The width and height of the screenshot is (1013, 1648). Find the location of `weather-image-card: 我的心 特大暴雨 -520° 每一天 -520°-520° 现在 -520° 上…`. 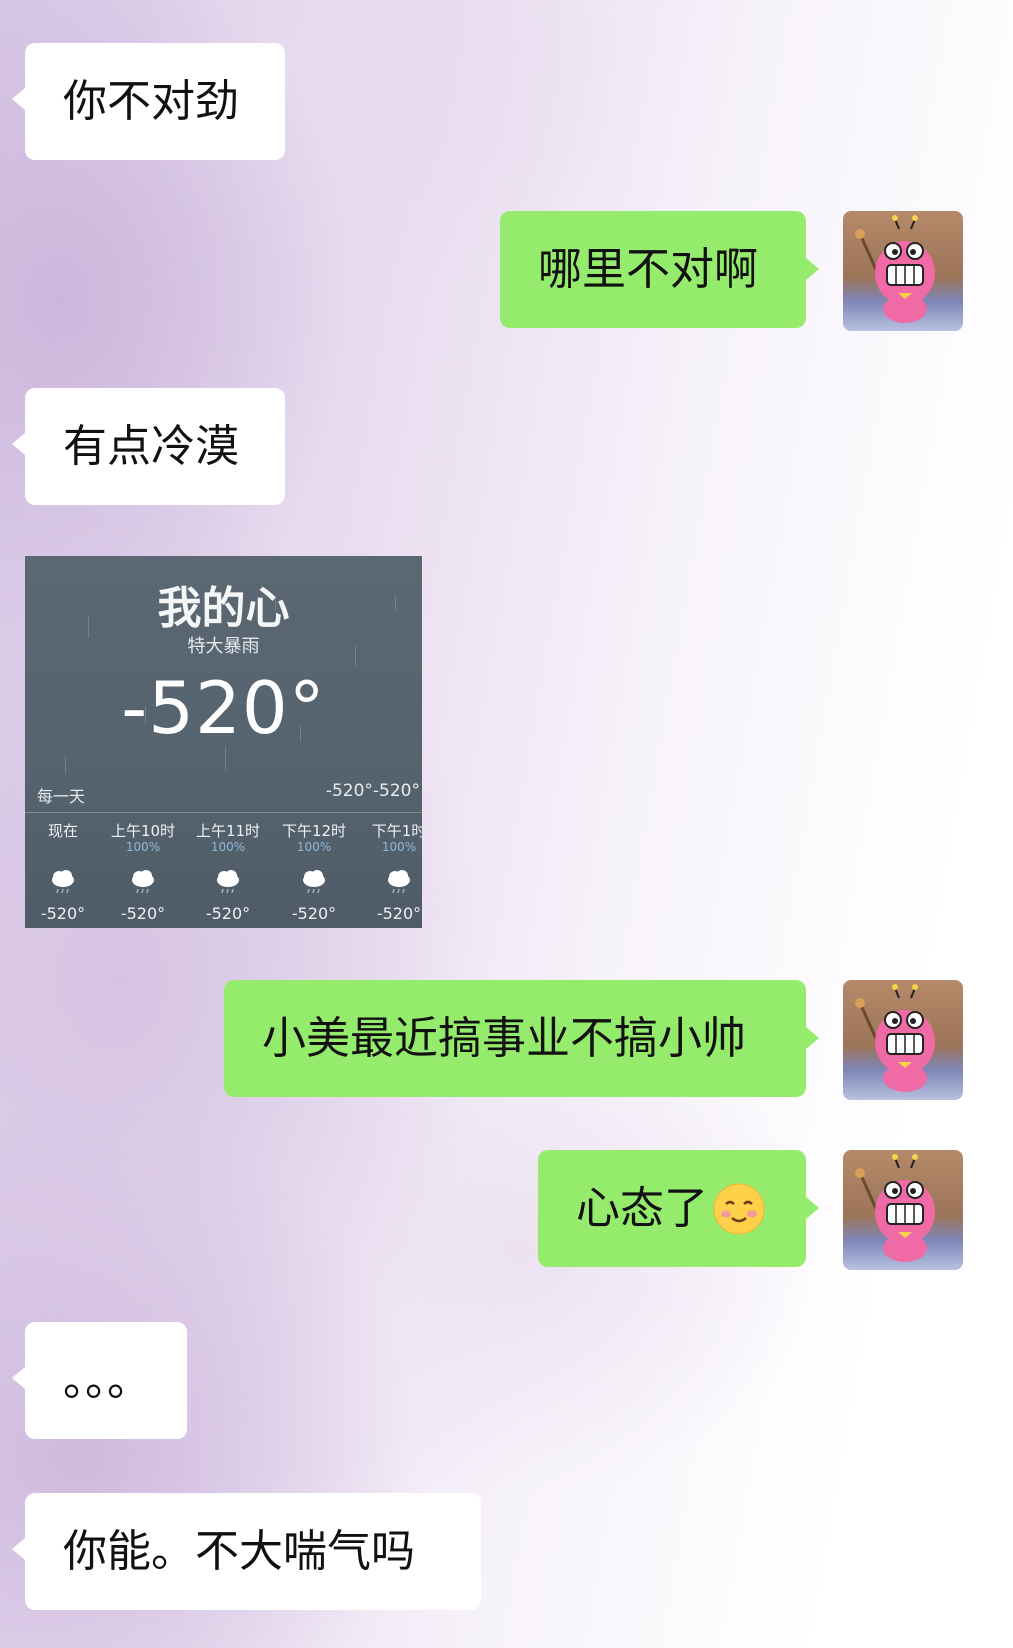

weather-image-card: 我的心 特大暴雨 -520° 每一天 -520°-520° 现在 -520° 上… is located at coordinates (223, 742).